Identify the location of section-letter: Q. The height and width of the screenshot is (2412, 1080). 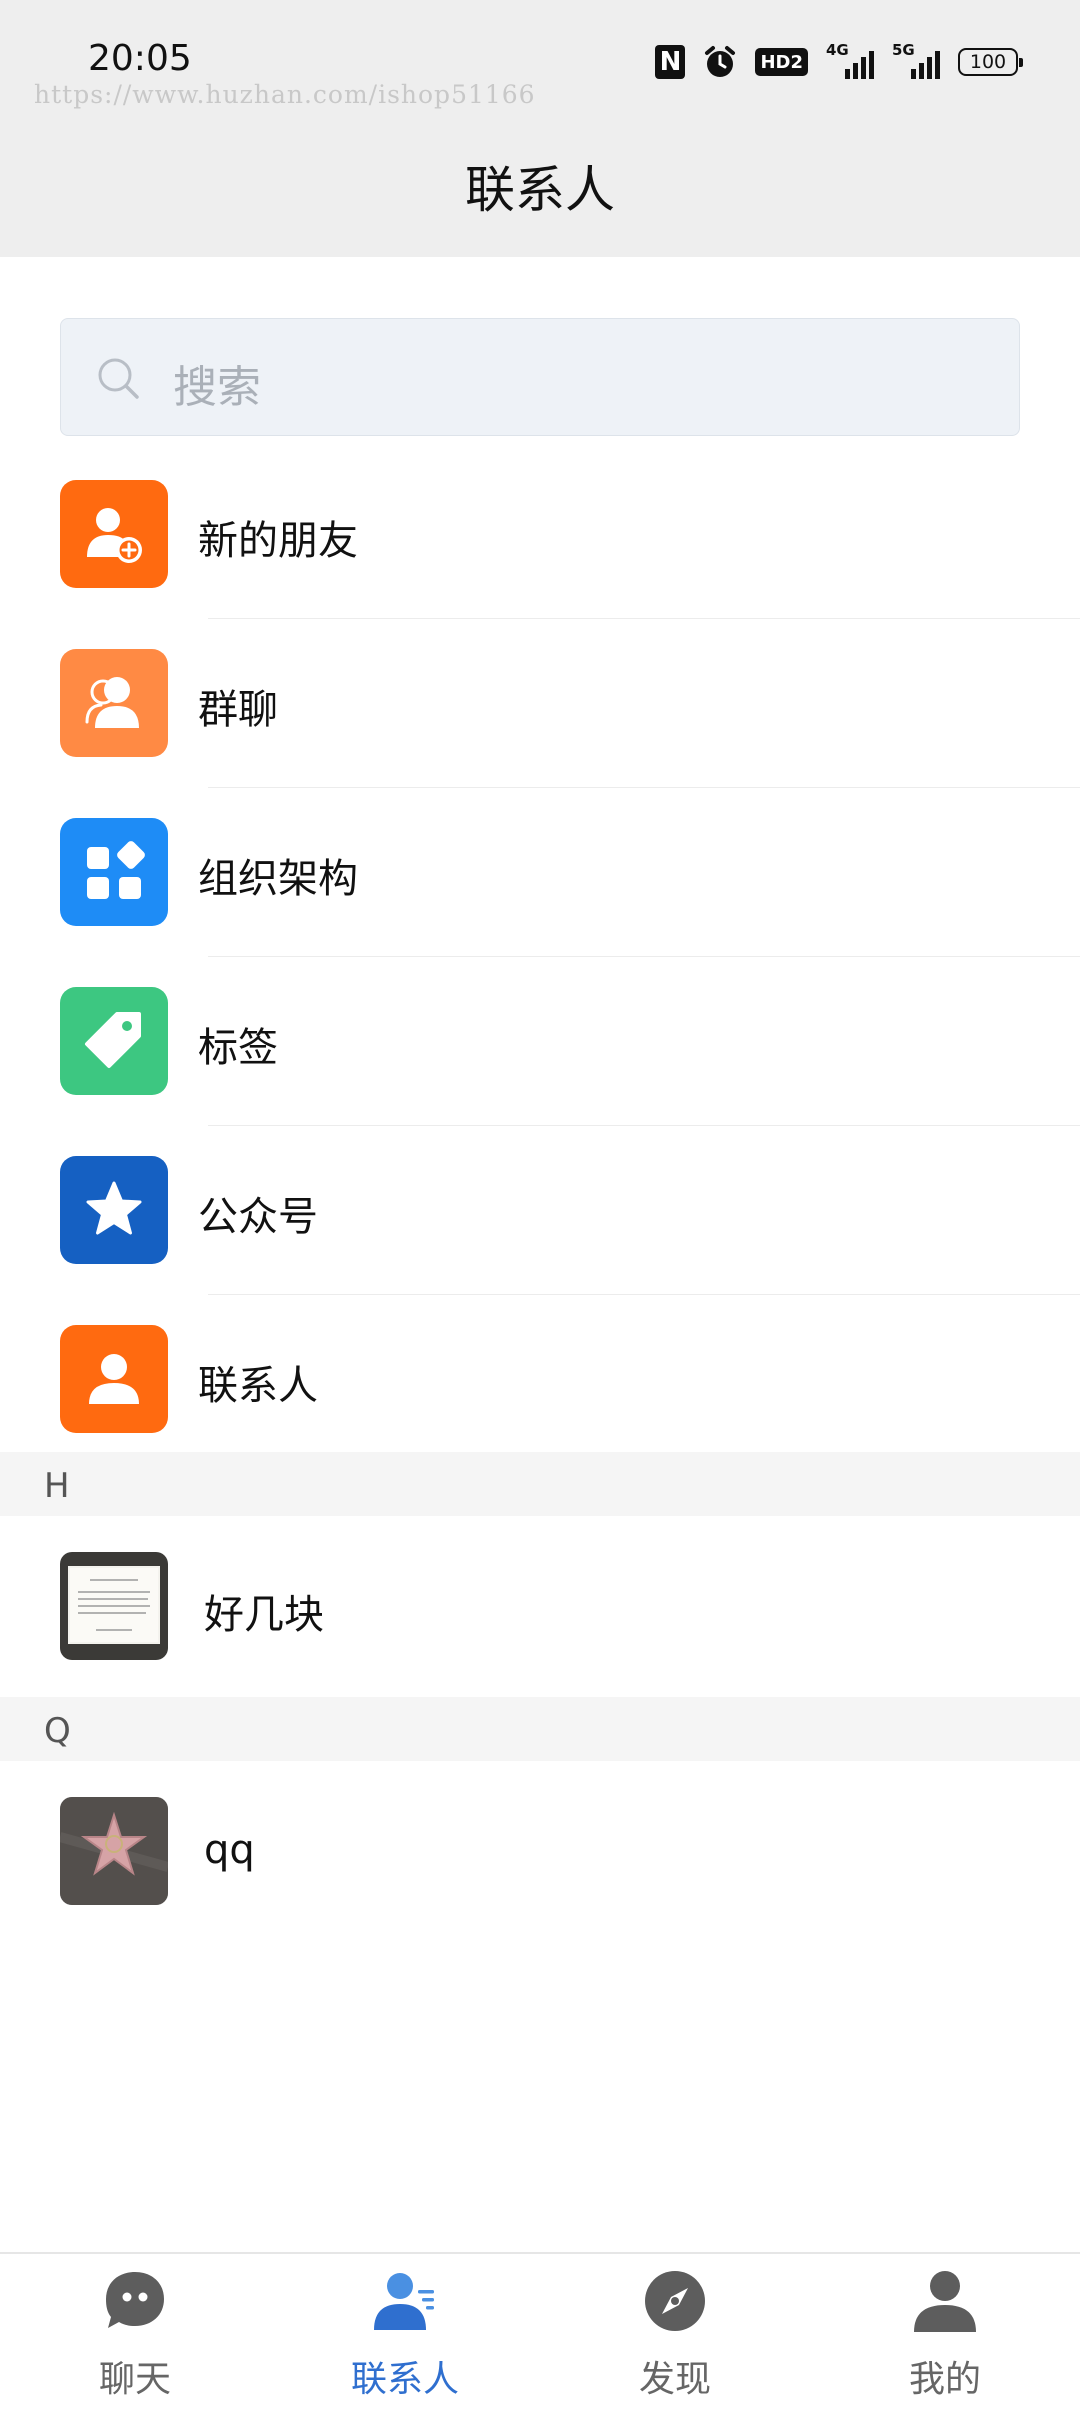
(57, 1731).